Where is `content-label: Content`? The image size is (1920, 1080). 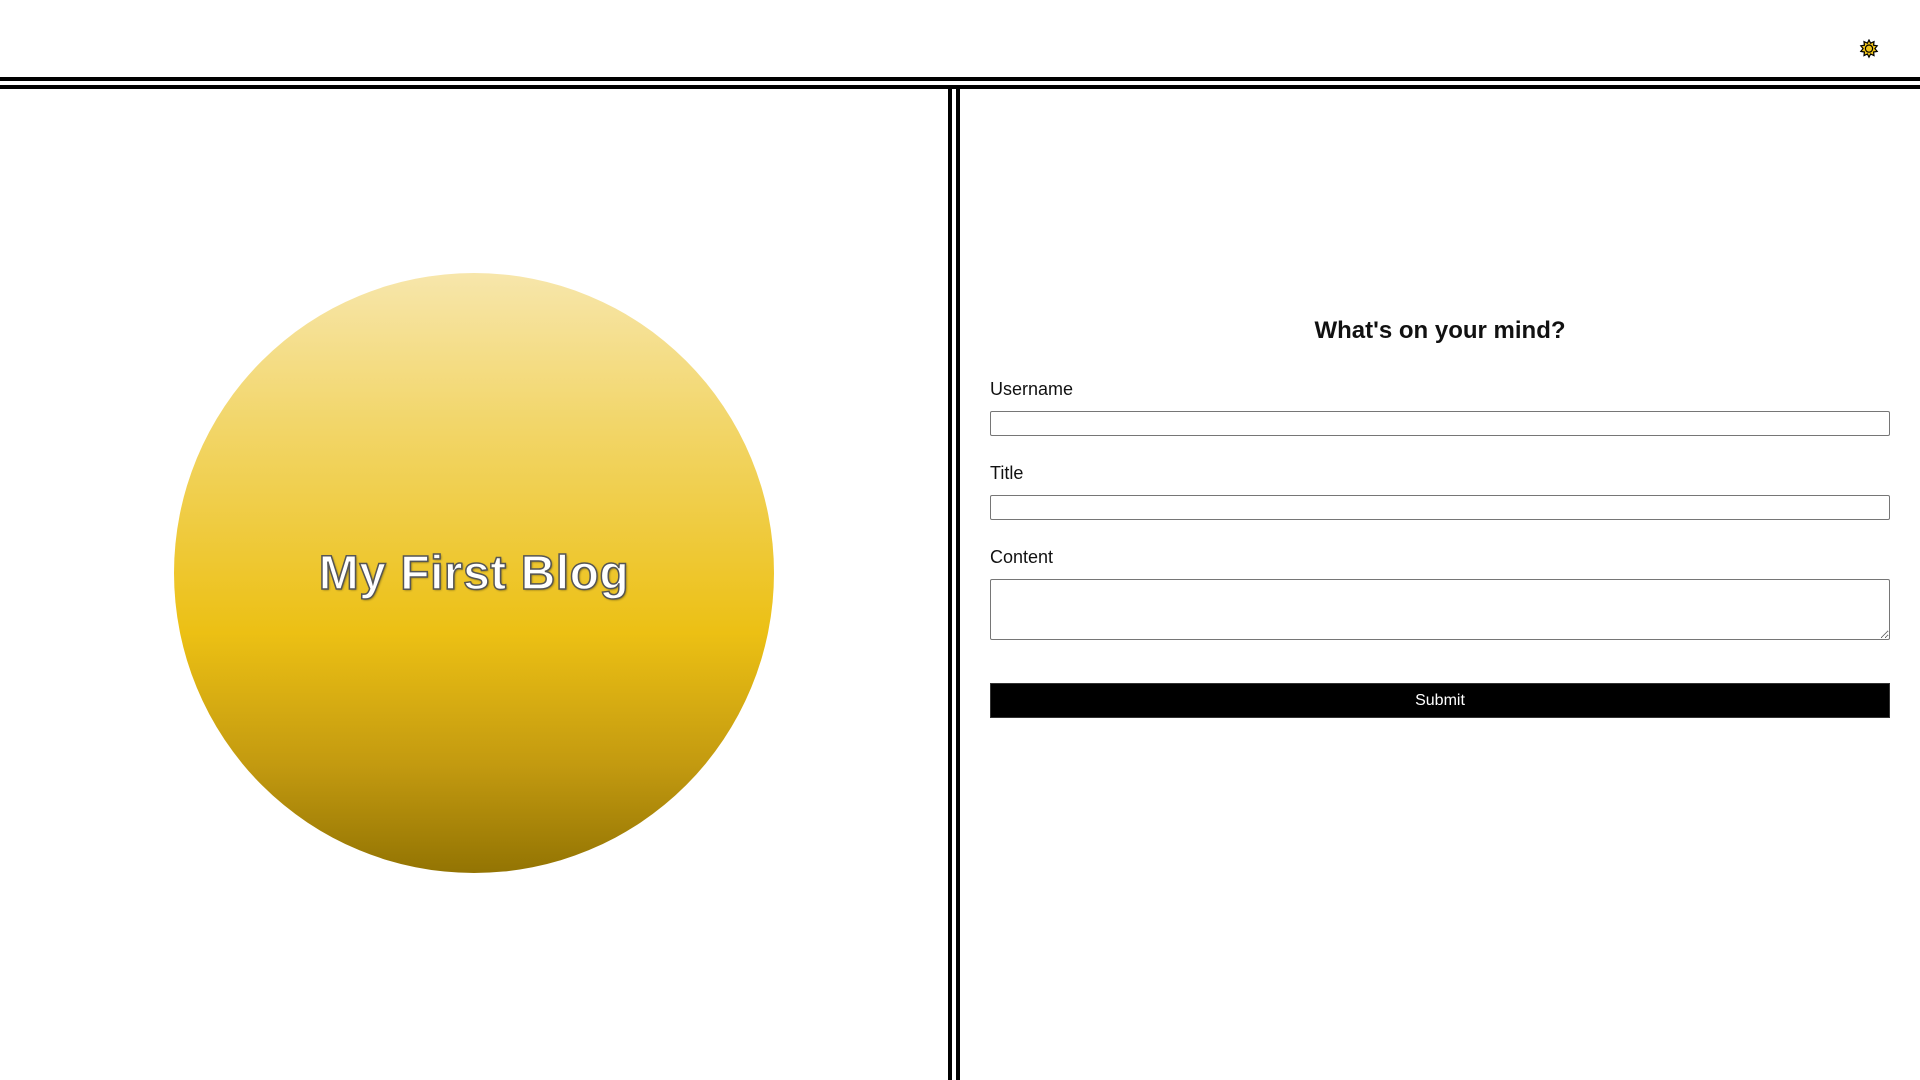 content-label: Content is located at coordinates (1022, 557).